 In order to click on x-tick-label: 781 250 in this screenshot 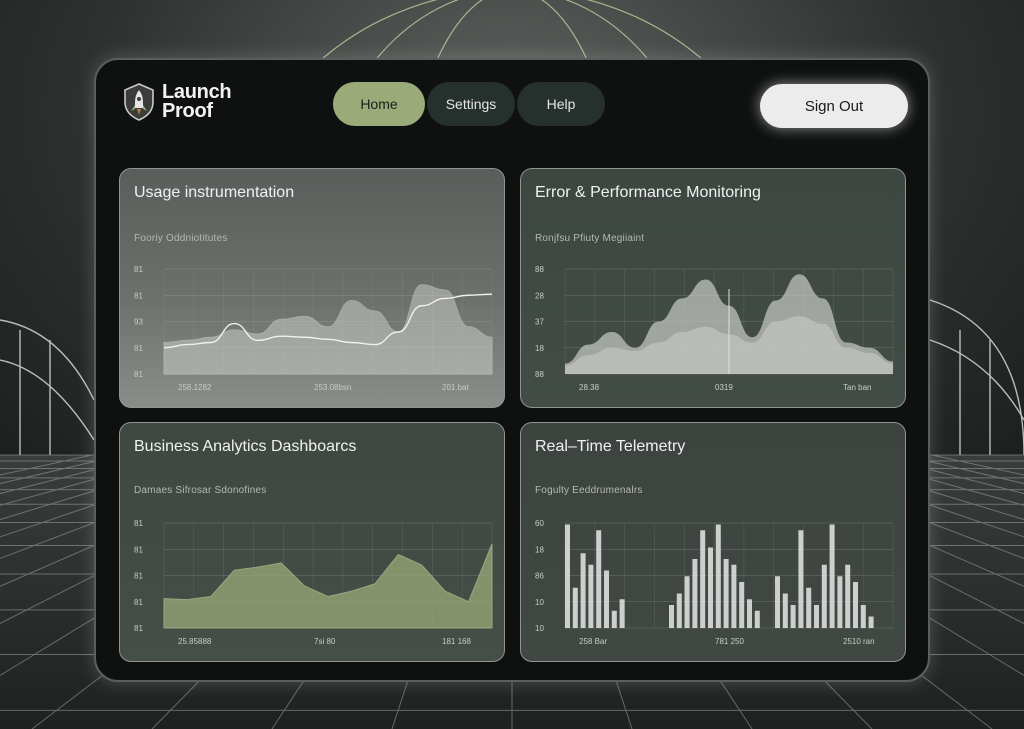, I will do `click(729, 641)`.